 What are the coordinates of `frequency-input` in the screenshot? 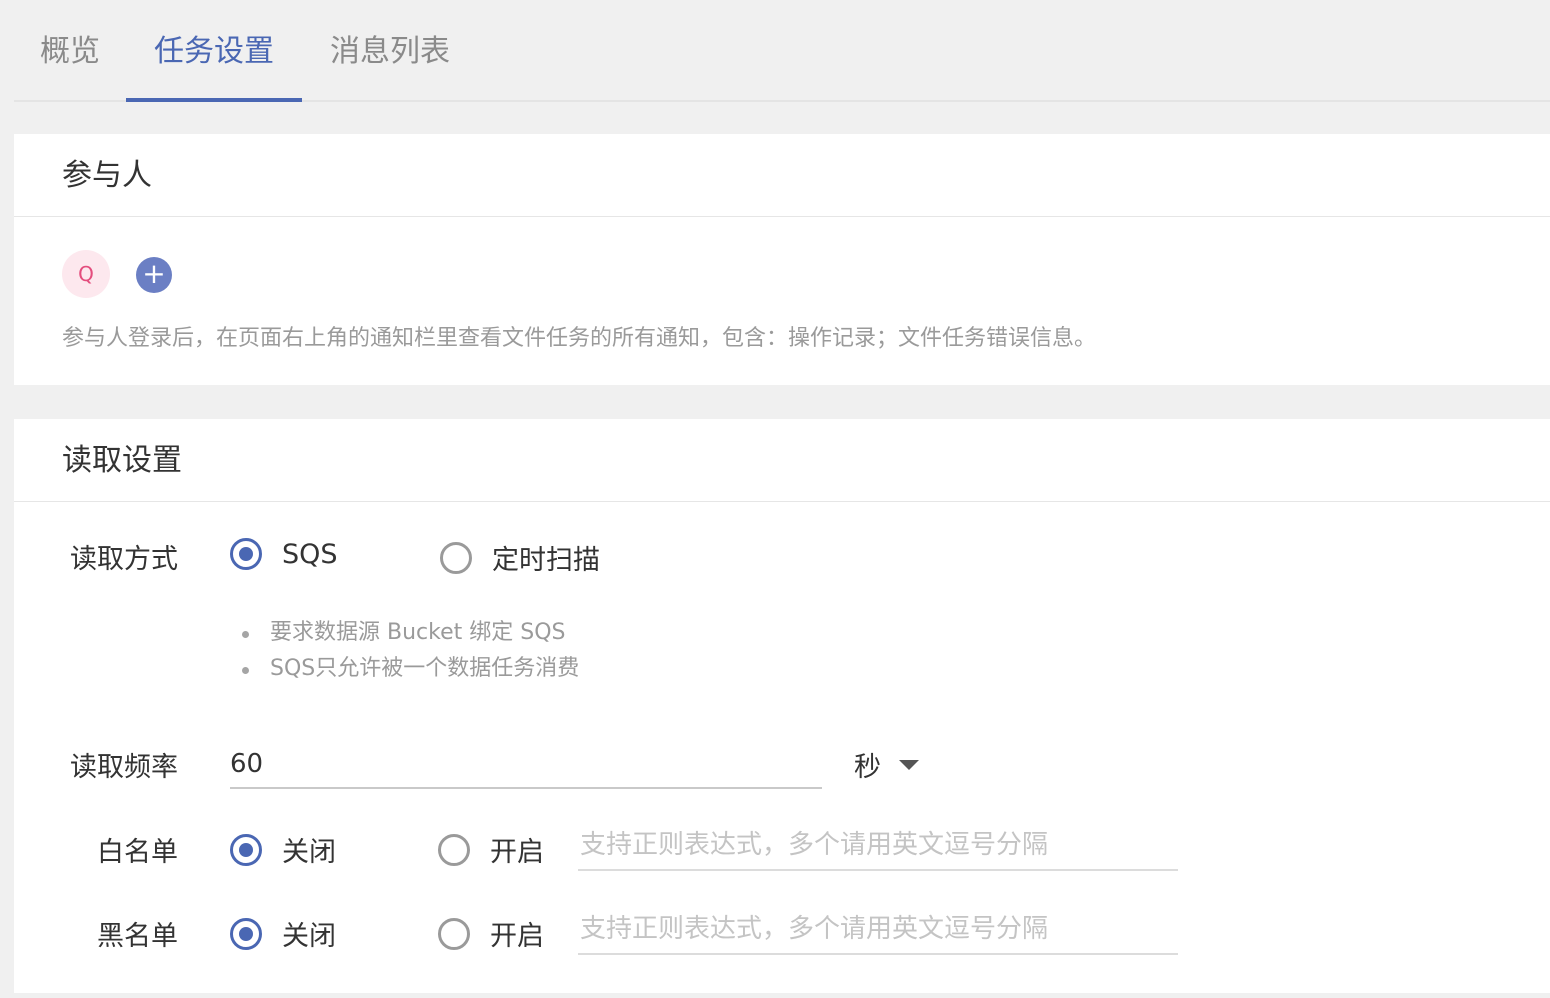 It's located at (526, 765).